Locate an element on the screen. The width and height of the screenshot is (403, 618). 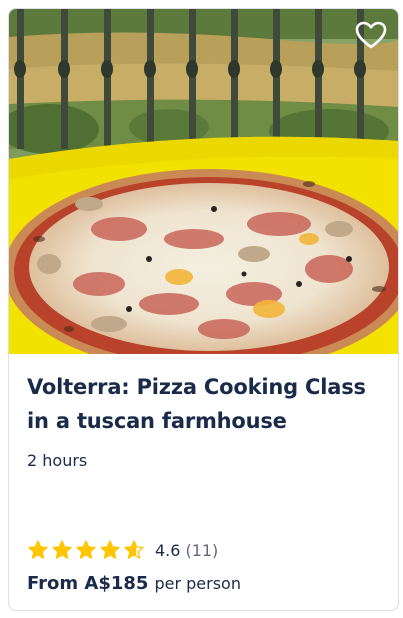
heart-outline-icon is located at coordinates (371, 35).